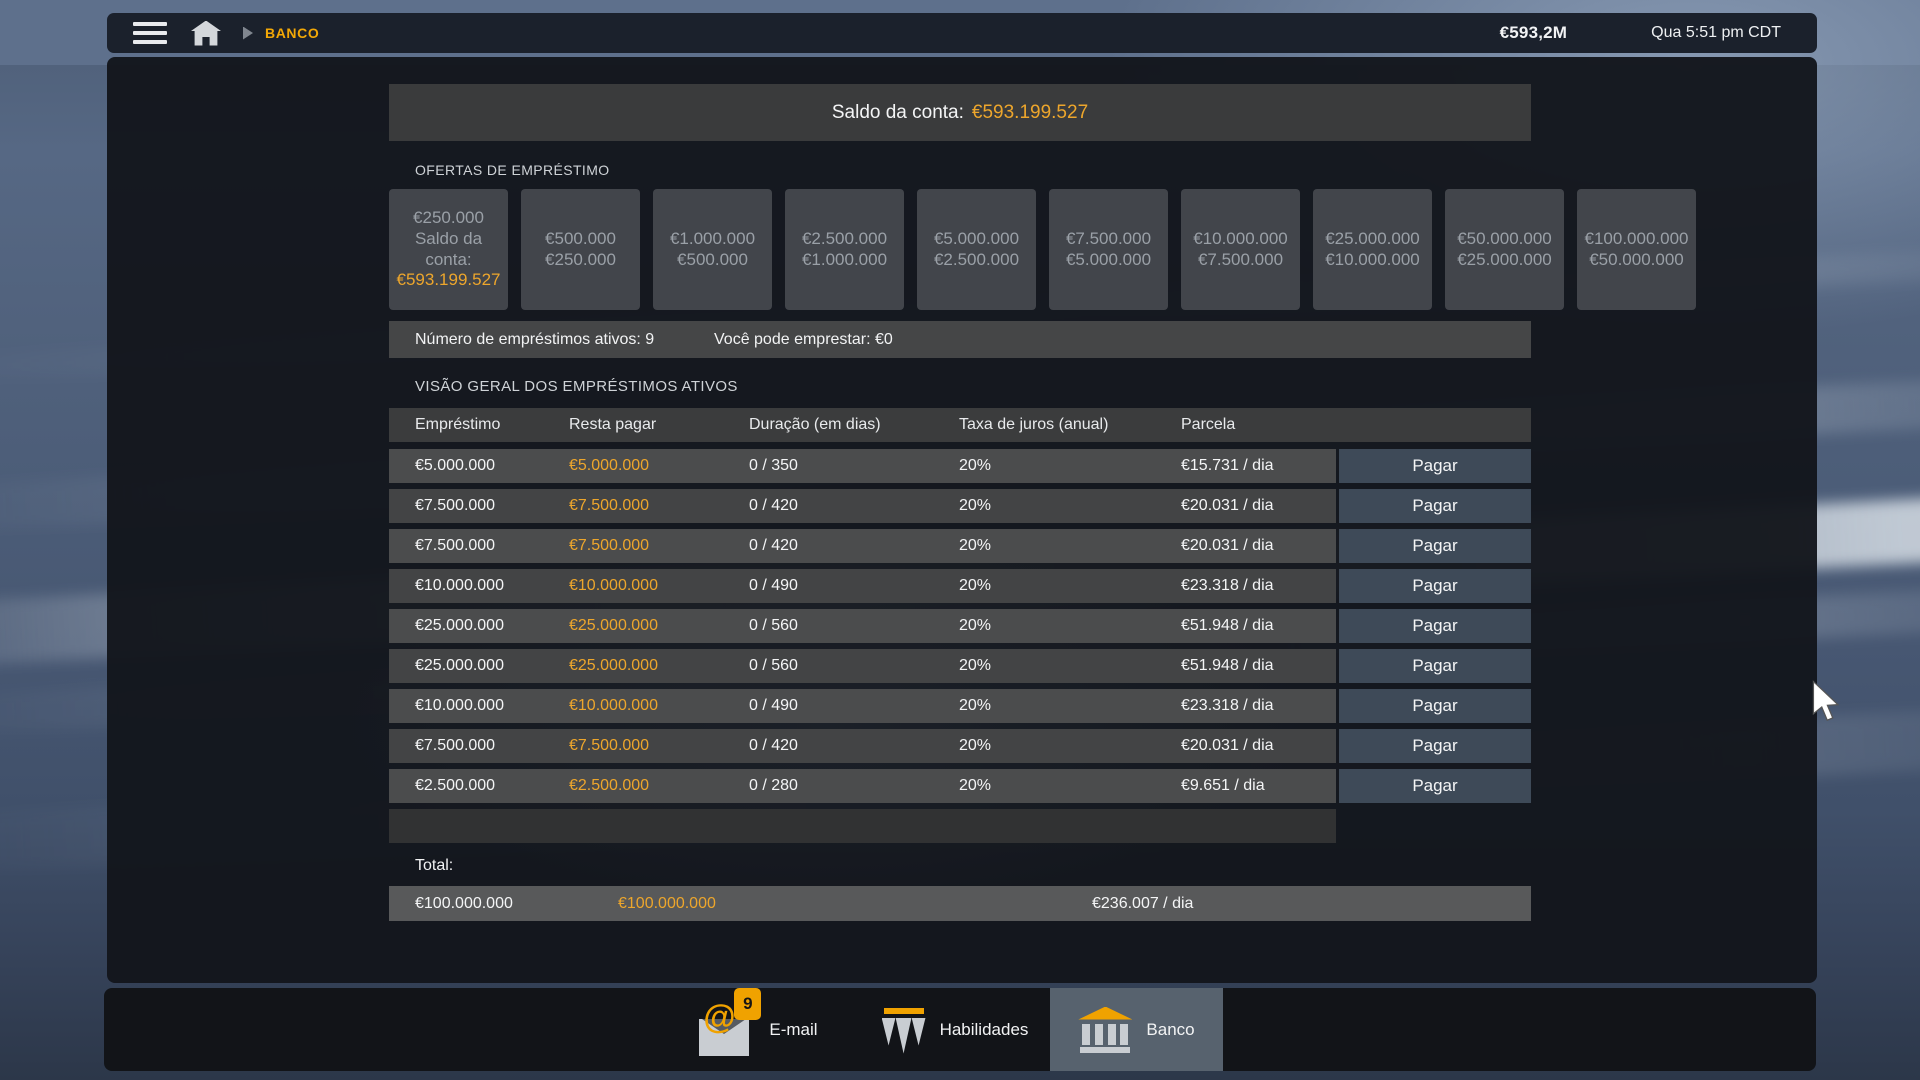 Image resolution: width=1920 pixels, height=1080 pixels. Describe the element at coordinates (1504, 249) in the screenshot. I see `loan-offer-tile: €50.000.000 €25.000.000` at that location.